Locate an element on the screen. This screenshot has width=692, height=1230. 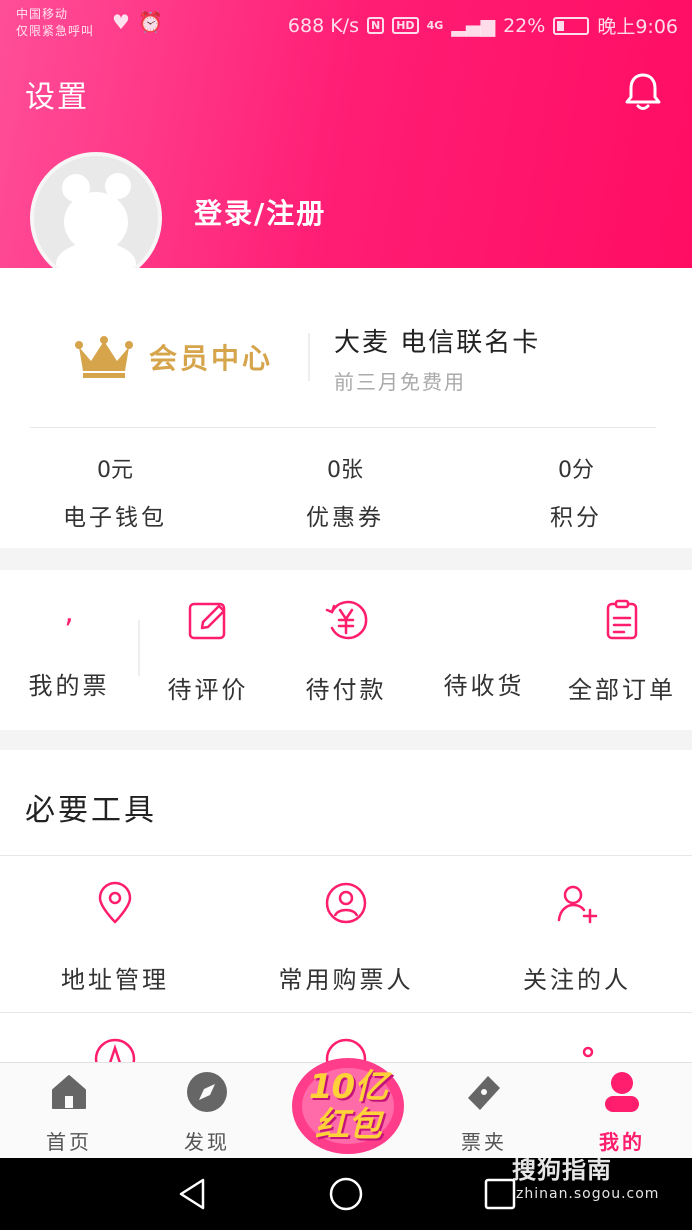
bell-icon is located at coordinates (643, 91).